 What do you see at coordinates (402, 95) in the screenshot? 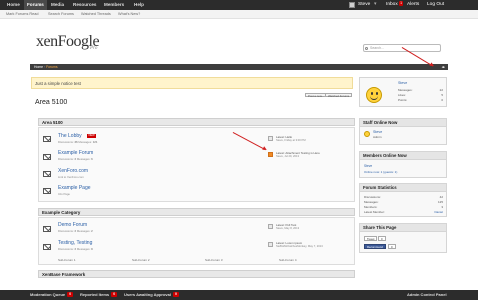
I see `stat-label: Likes:` at bounding box center [402, 95].